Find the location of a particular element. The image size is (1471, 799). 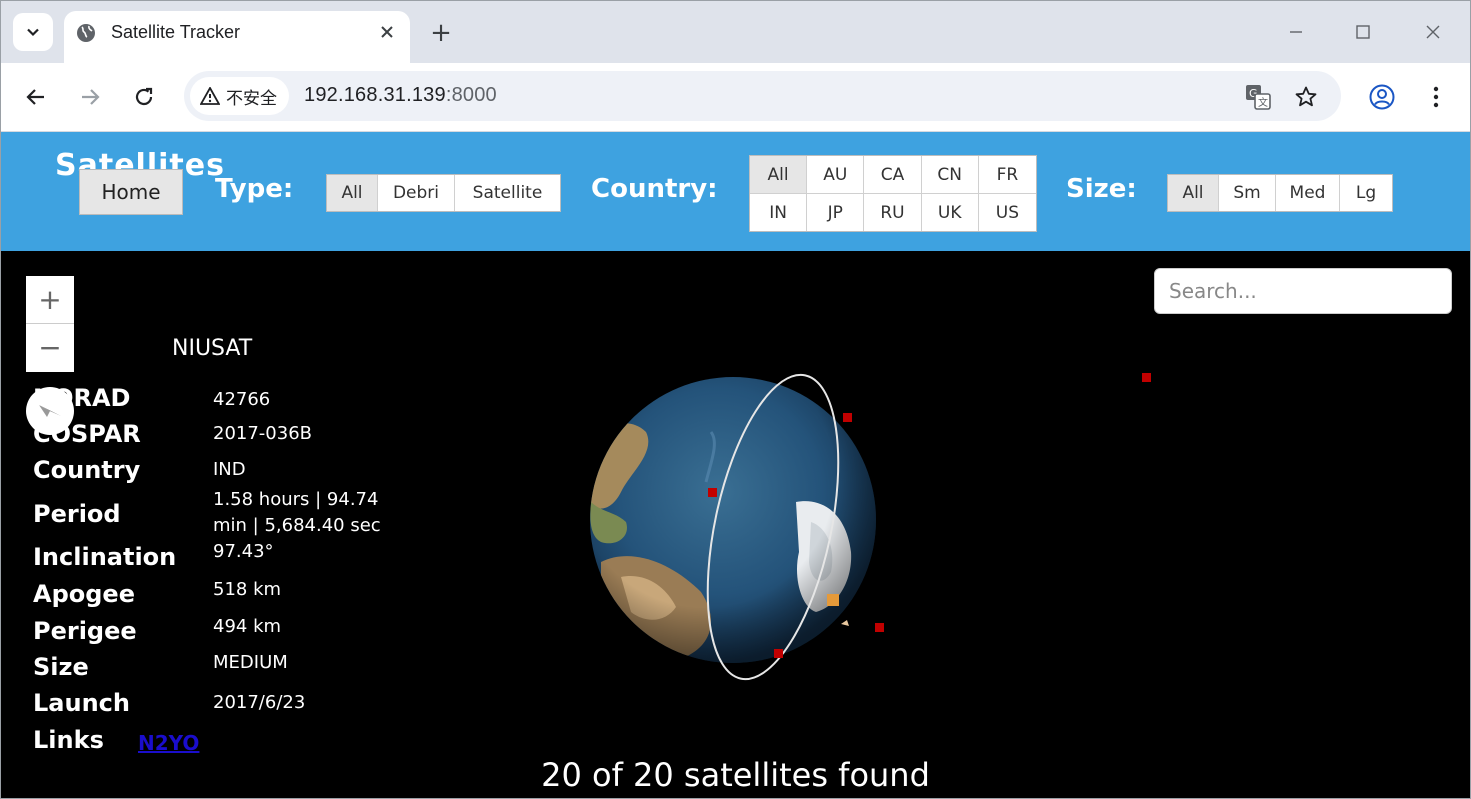

minimize-icon is located at coordinates (1296, 32).